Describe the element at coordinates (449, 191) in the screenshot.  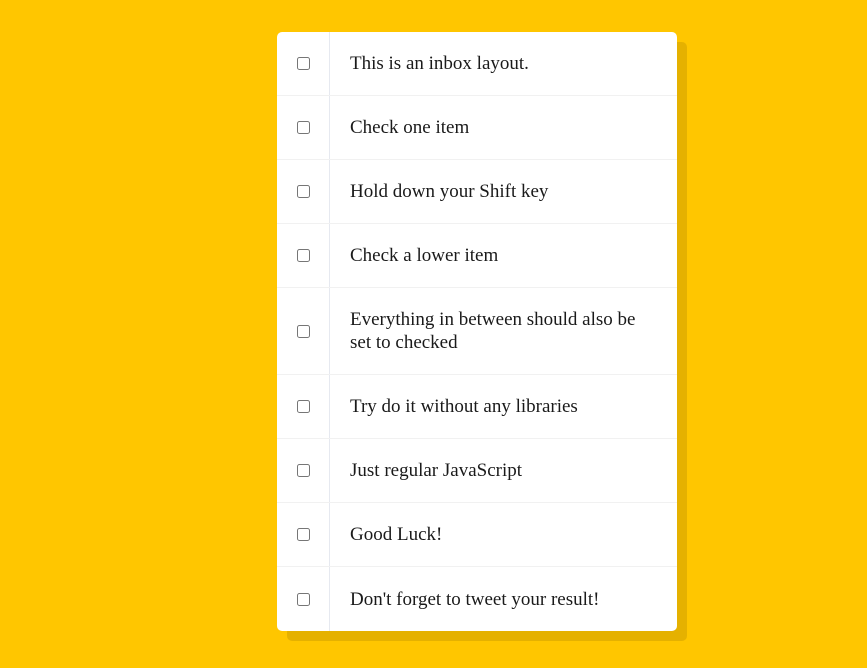
I see `item-label: Hold down your Shift key` at that location.